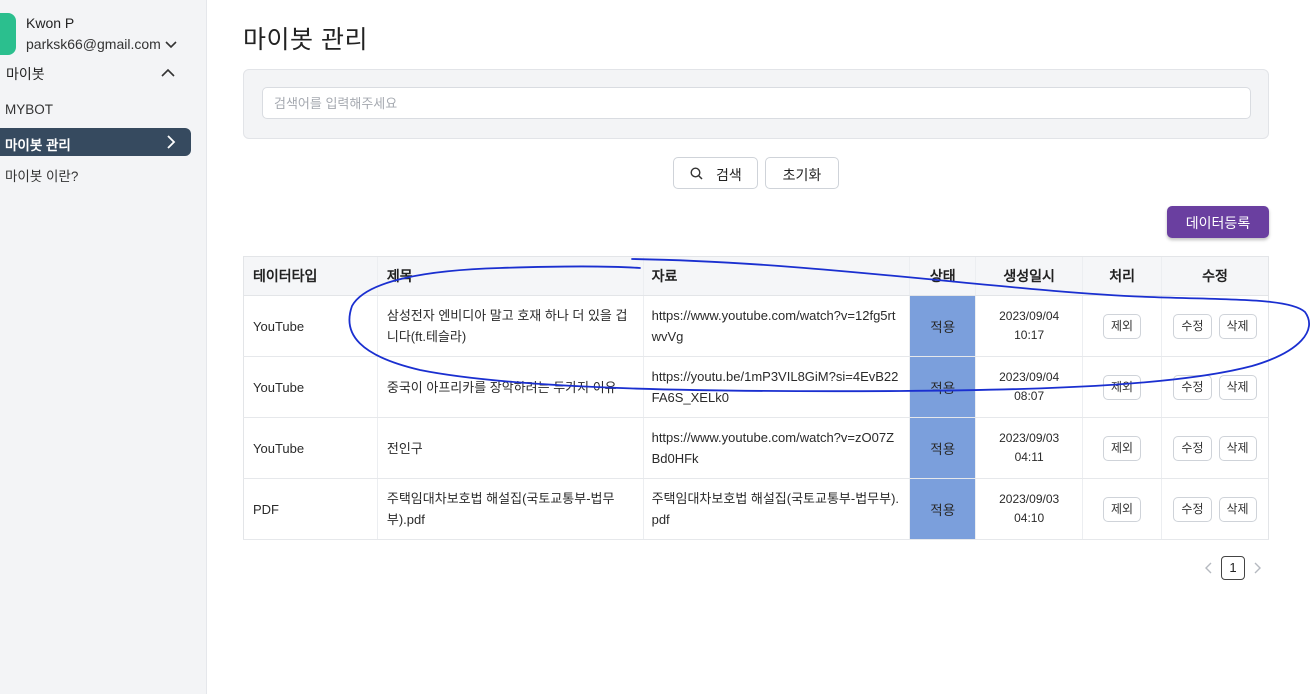 The width and height of the screenshot is (1311, 694). I want to click on sidebar-group-mybot: 마이봇, so click(94, 73).